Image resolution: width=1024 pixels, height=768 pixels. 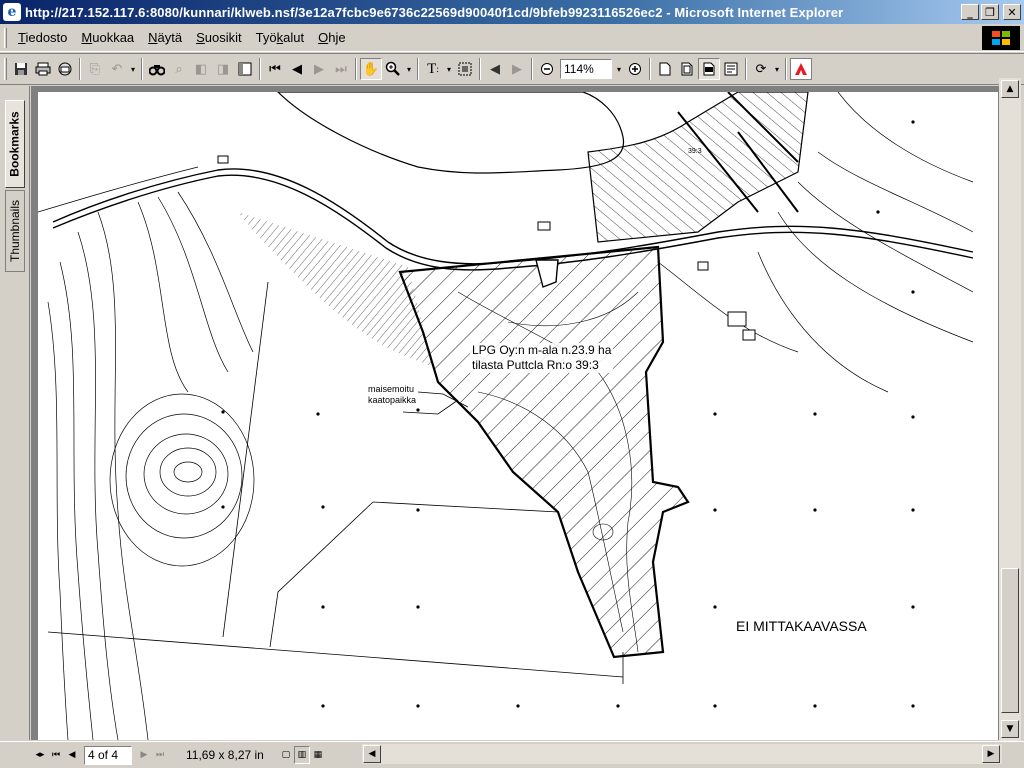 I want to click on print-icon, so click(x=43, y=69).